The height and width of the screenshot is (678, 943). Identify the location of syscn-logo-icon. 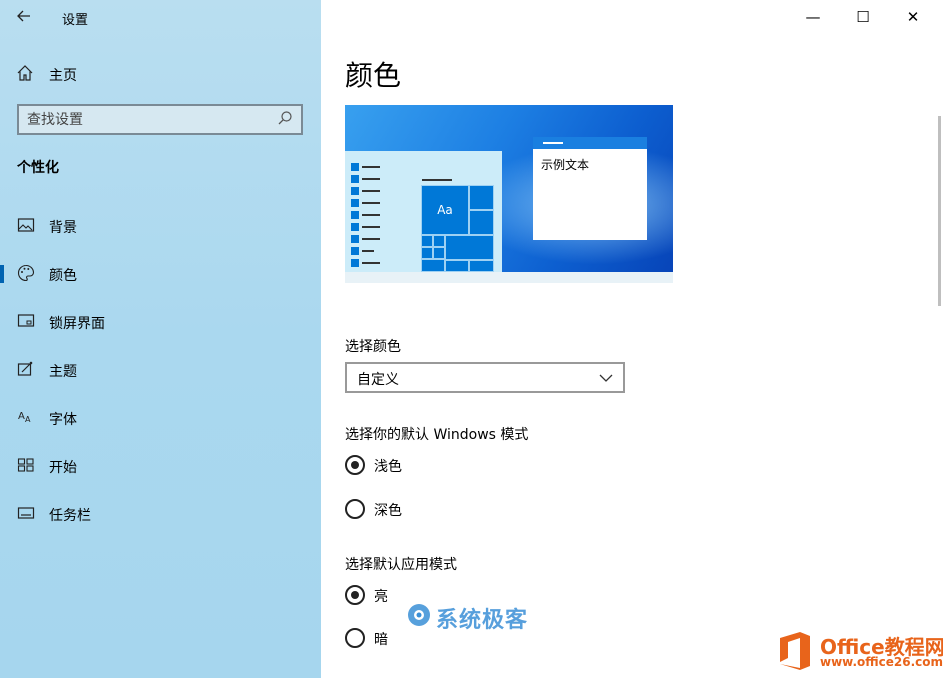
(419, 615).